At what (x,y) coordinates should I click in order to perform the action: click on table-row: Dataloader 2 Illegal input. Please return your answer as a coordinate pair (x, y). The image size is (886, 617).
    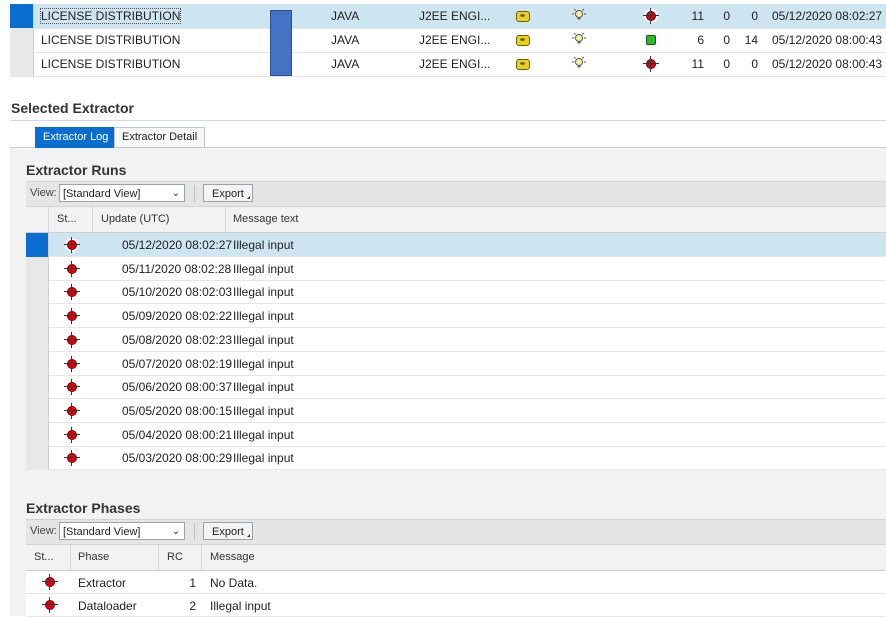
    Looking at the image, I should click on (456, 605).